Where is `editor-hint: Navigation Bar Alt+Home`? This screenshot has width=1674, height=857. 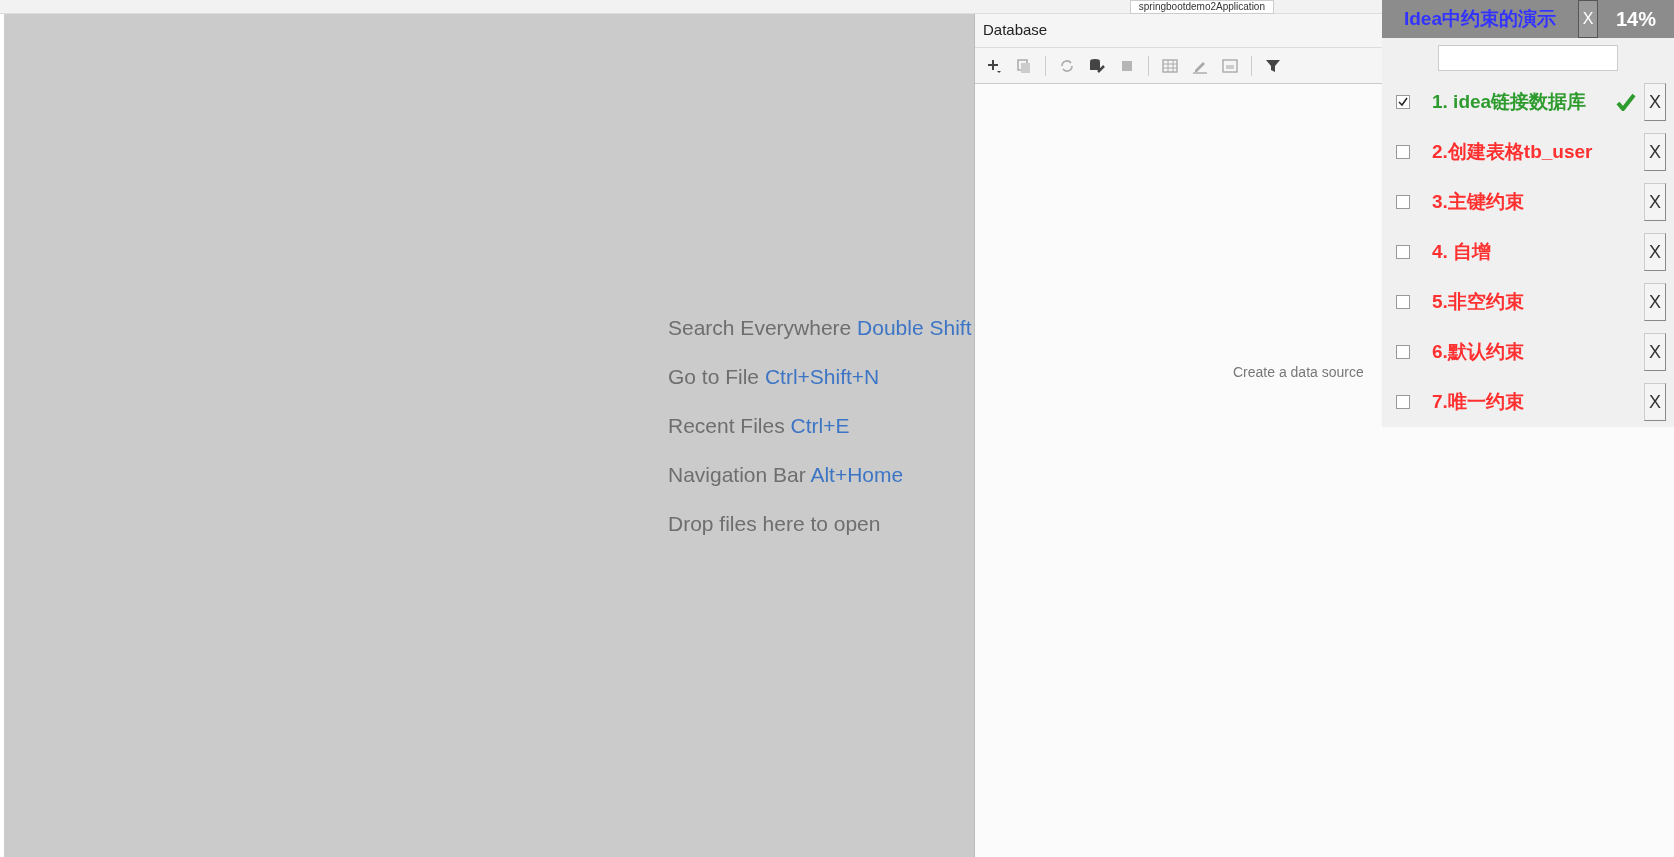 editor-hint: Navigation Bar Alt+Home is located at coordinates (786, 475).